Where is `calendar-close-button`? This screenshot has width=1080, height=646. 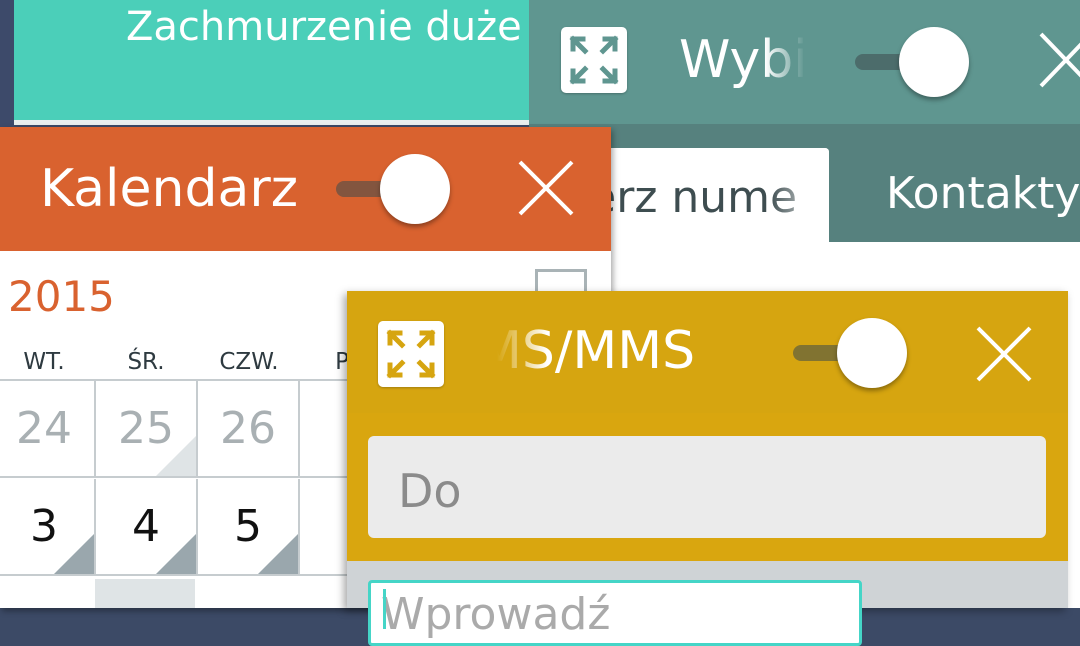
calendar-close-button is located at coordinates (546, 188).